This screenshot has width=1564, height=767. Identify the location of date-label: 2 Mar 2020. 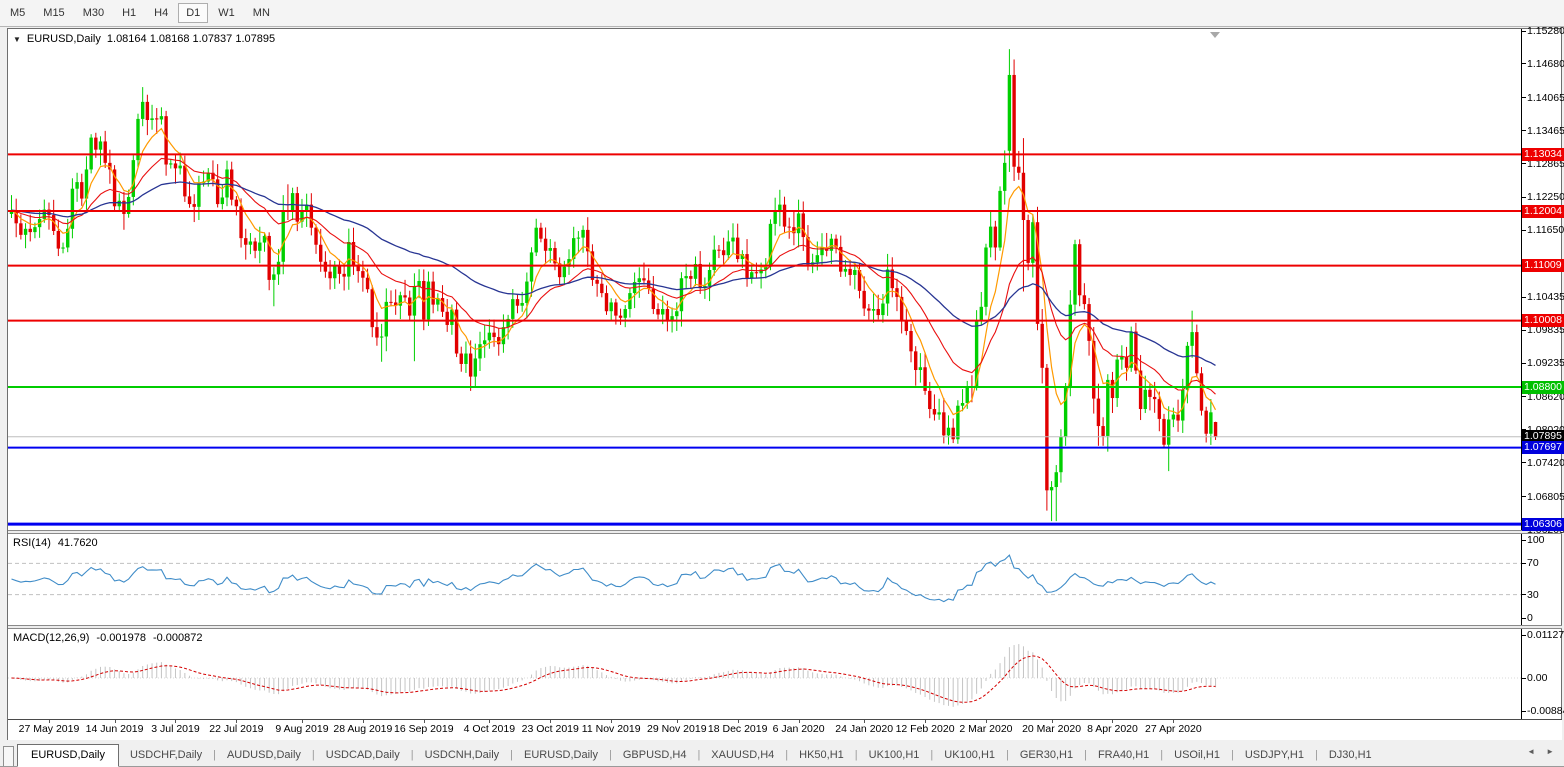
(986, 729).